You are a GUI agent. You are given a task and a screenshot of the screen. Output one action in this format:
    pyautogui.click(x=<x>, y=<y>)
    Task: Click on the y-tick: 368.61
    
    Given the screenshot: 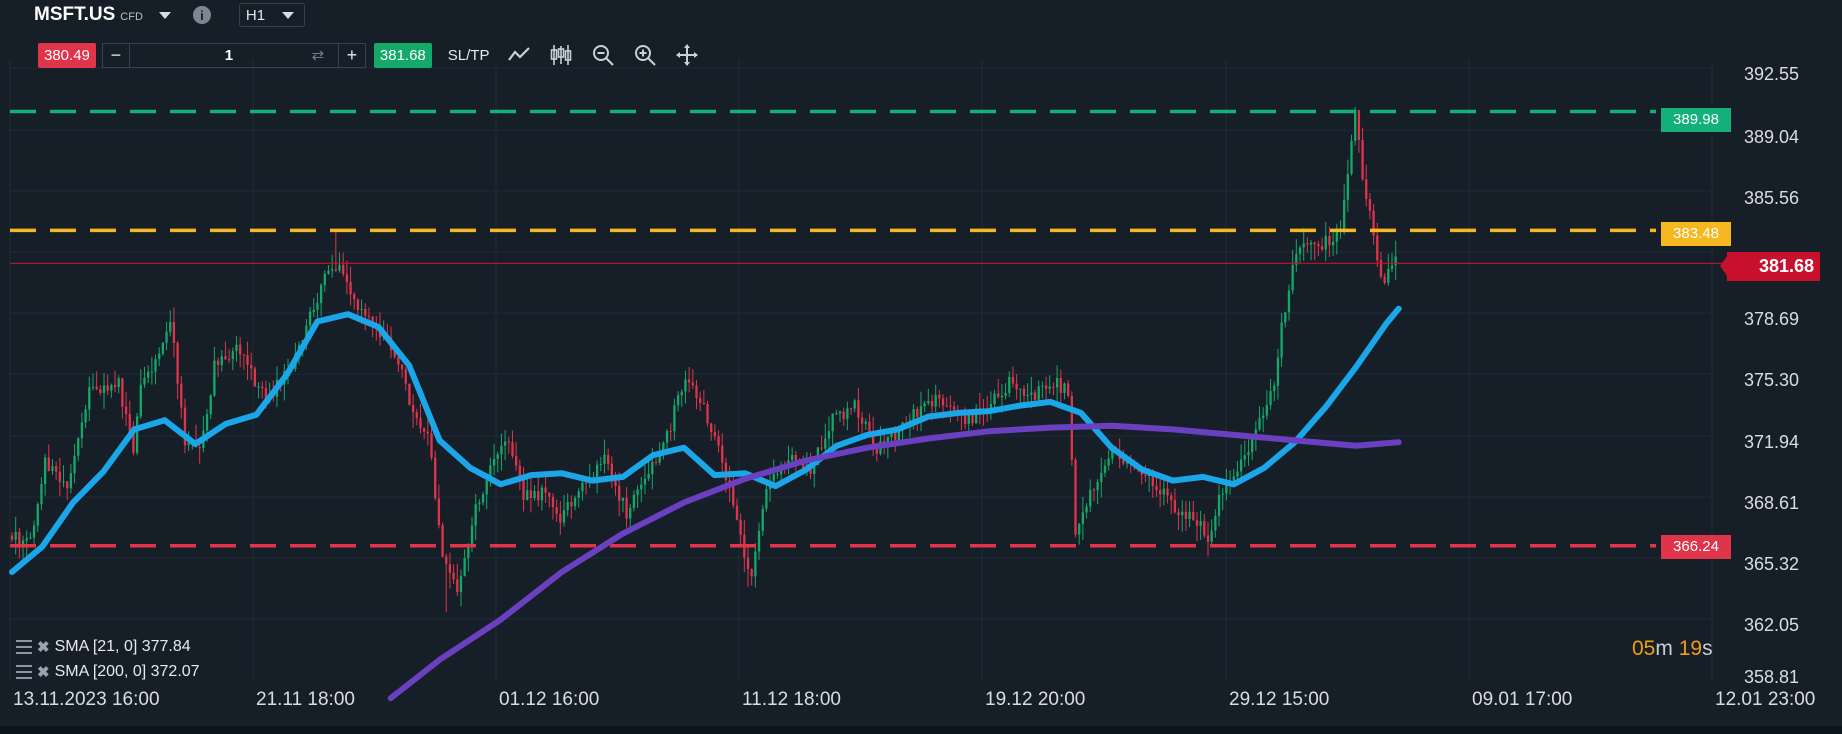 What is the action you would take?
    pyautogui.click(x=1772, y=503)
    